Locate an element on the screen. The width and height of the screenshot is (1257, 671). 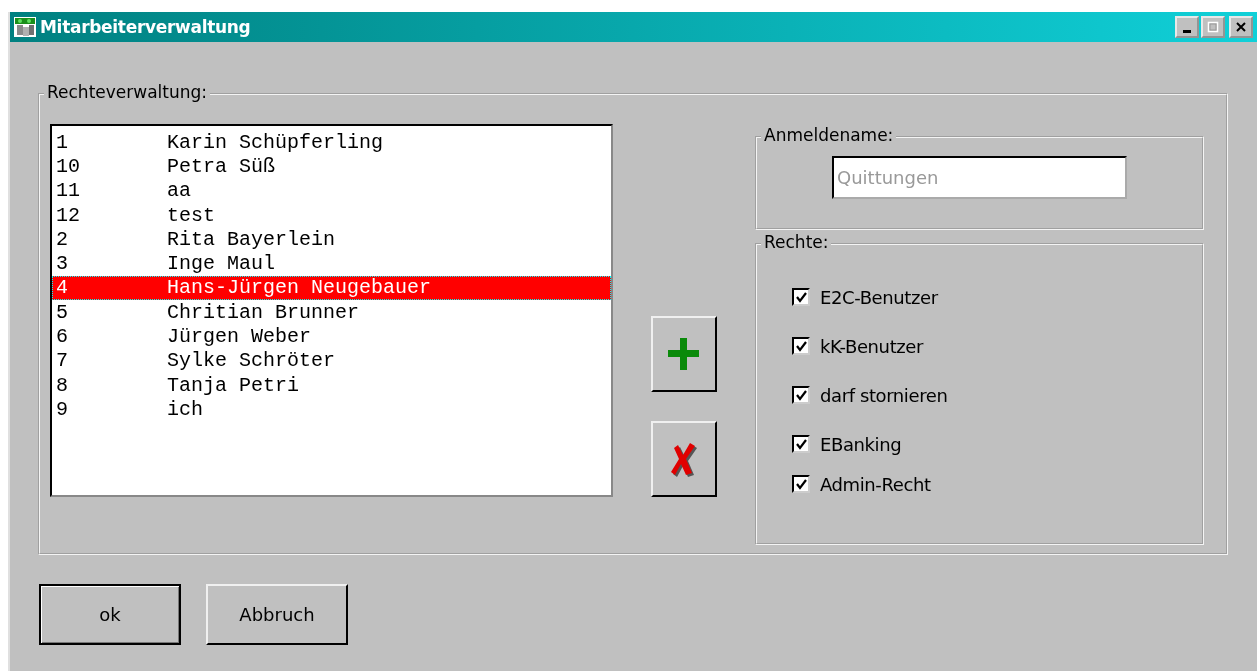
minimize-button is located at coordinates (1187, 27).